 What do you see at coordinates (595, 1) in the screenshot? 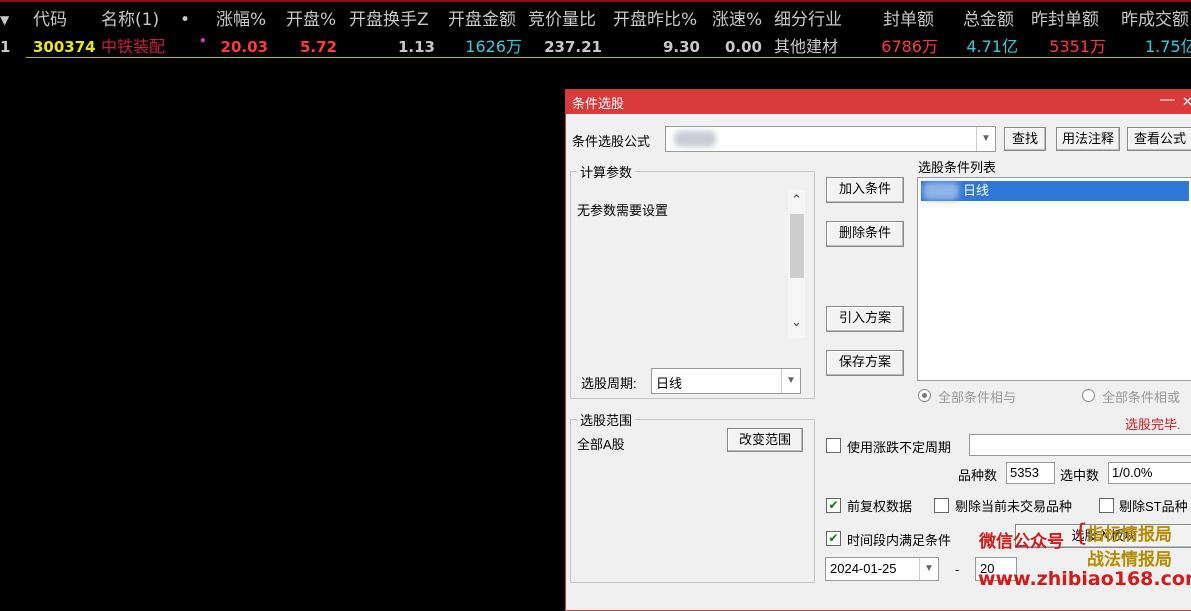
I see `top-border` at bounding box center [595, 1].